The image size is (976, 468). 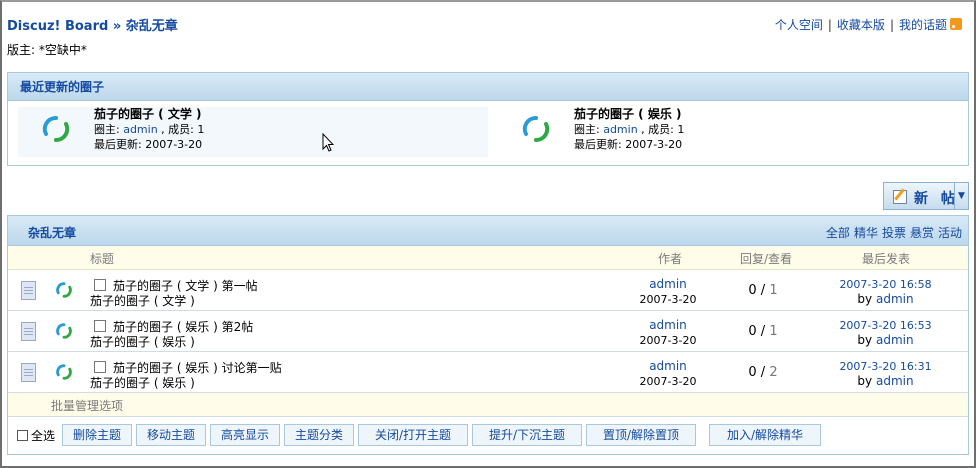 I want to click on reply-view-count: 0 / 2, so click(x=763, y=372).